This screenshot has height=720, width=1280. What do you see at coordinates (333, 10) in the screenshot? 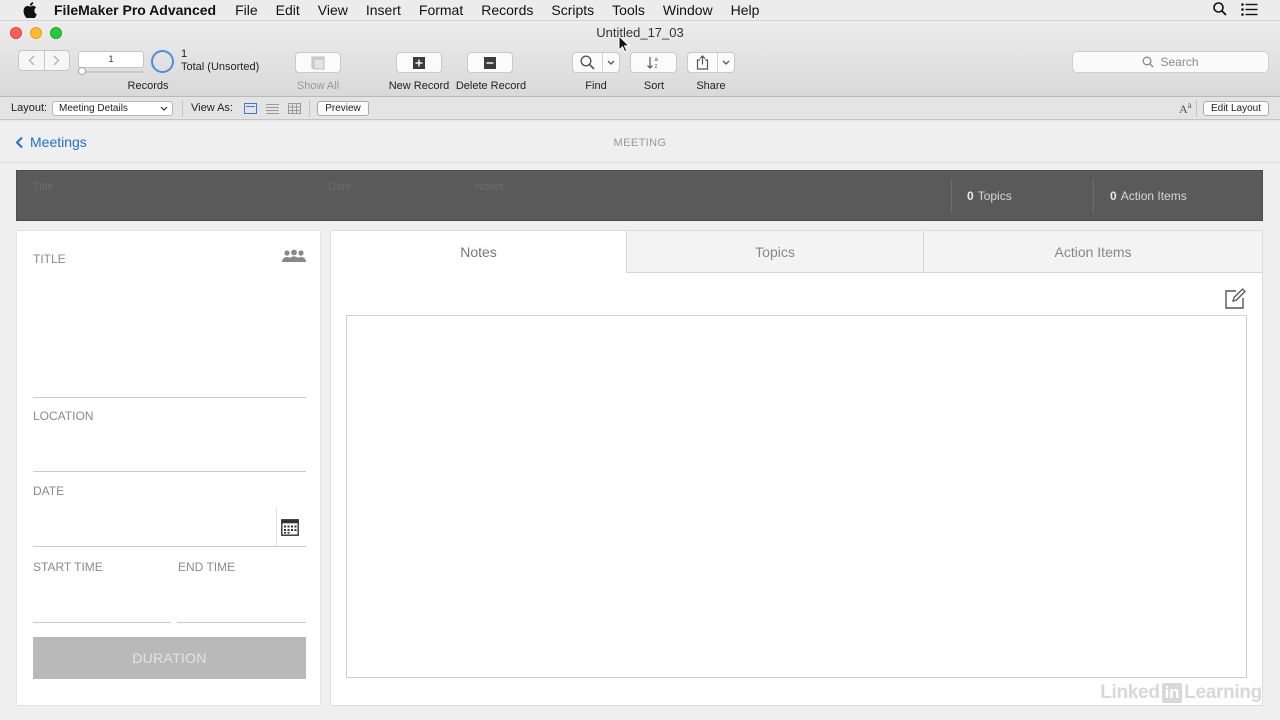
I see `menu-view: View` at bounding box center [333, 10].